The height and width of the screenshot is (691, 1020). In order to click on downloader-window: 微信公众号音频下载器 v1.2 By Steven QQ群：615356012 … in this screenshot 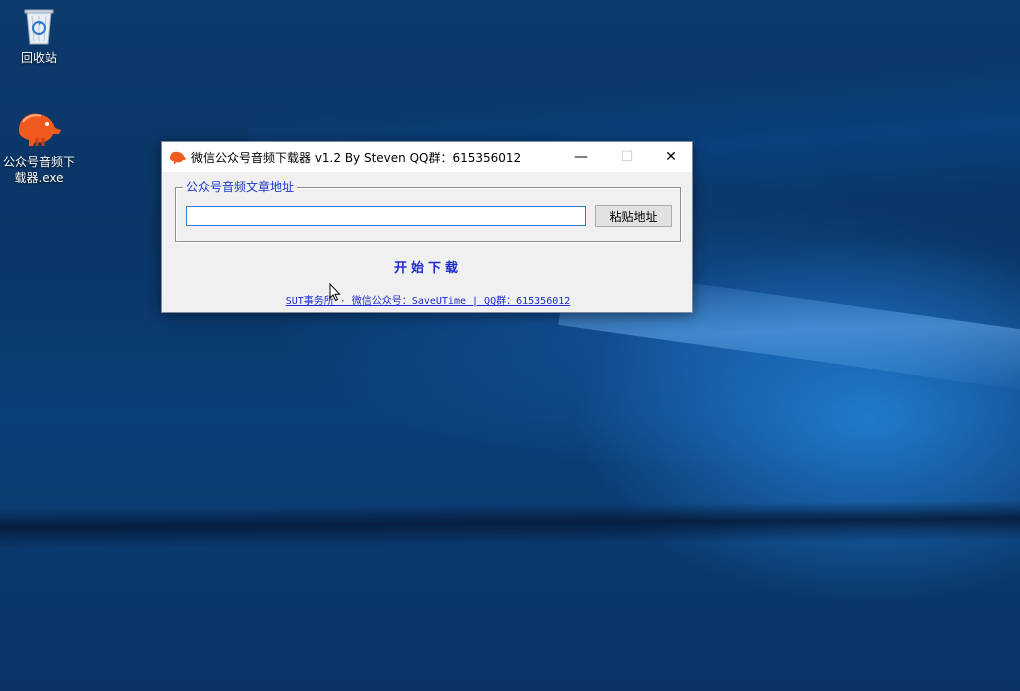, I will do `click(427, 227)`.